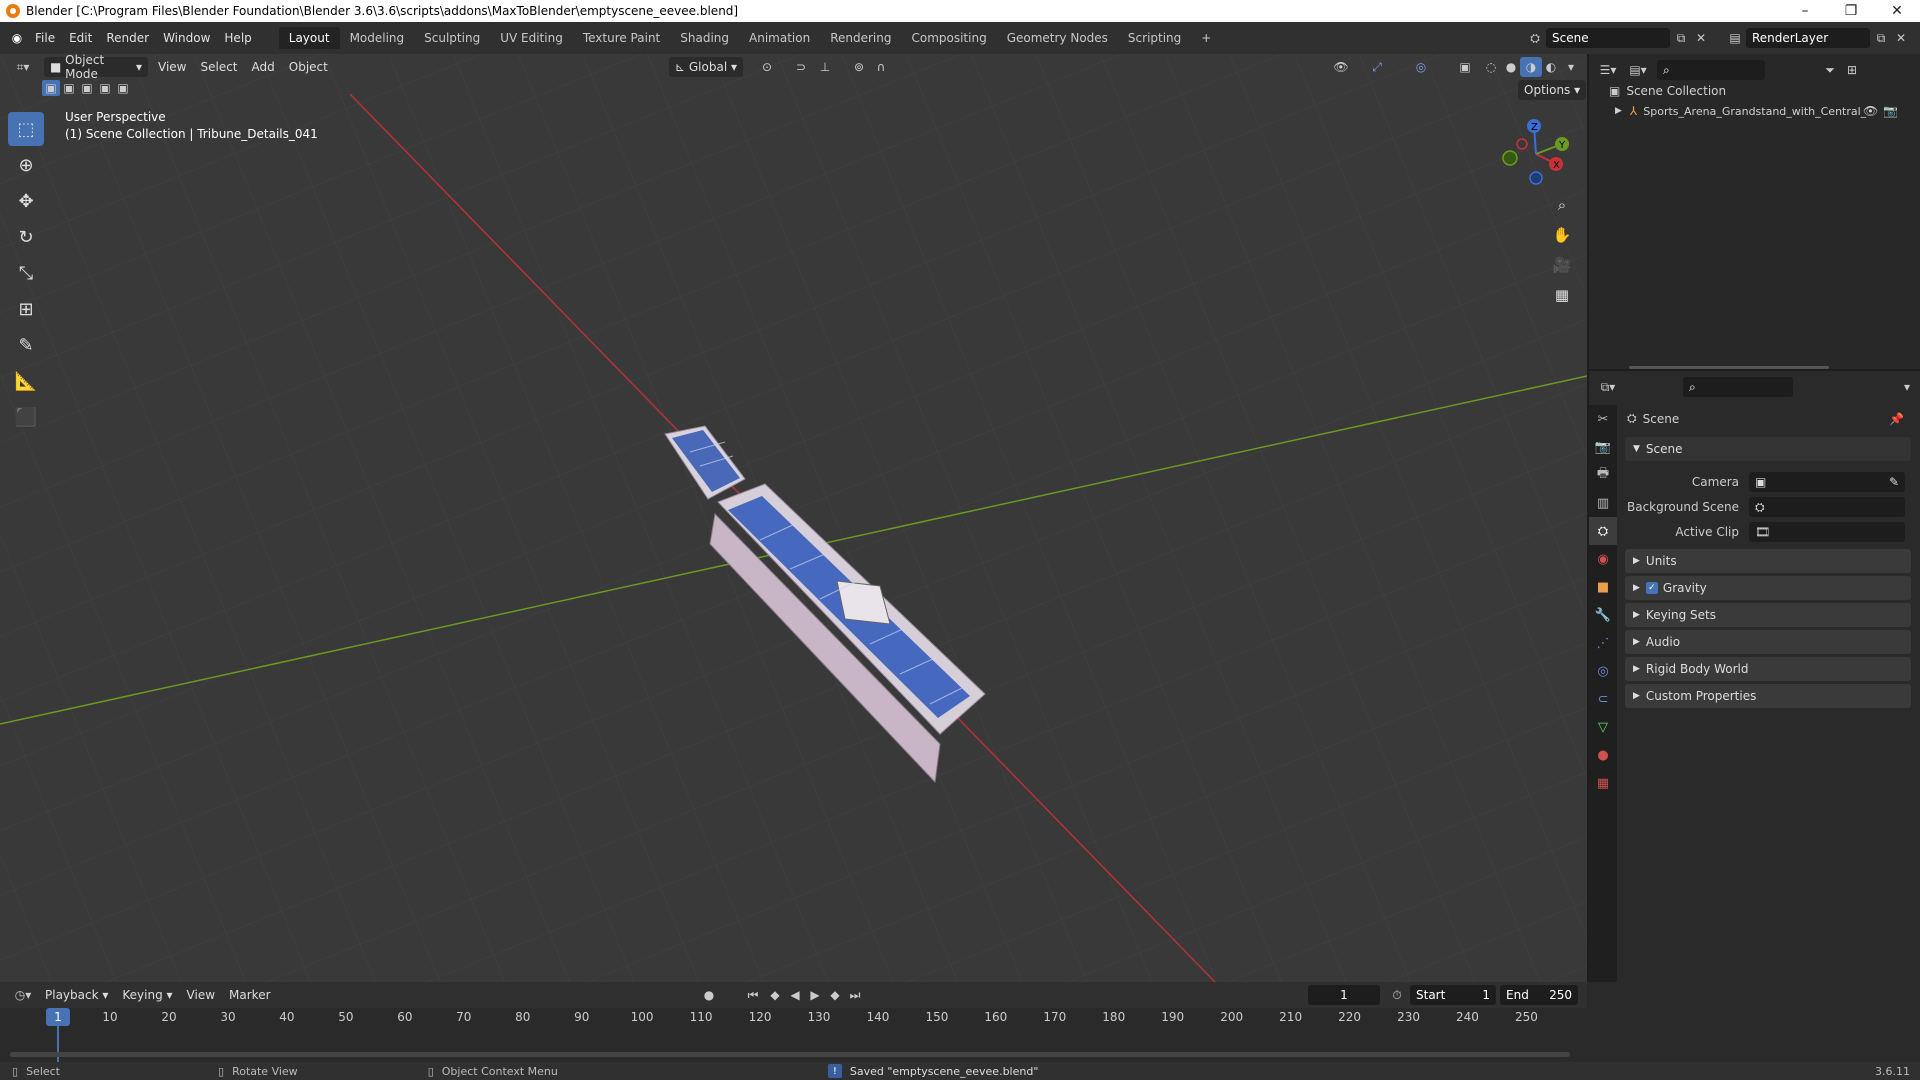 The width and height of the screenshot is (1920, 1080). Describe the element at coordinates (123, 88) in the screenshot. I see `select-intersect-icon: ▣` at that location.